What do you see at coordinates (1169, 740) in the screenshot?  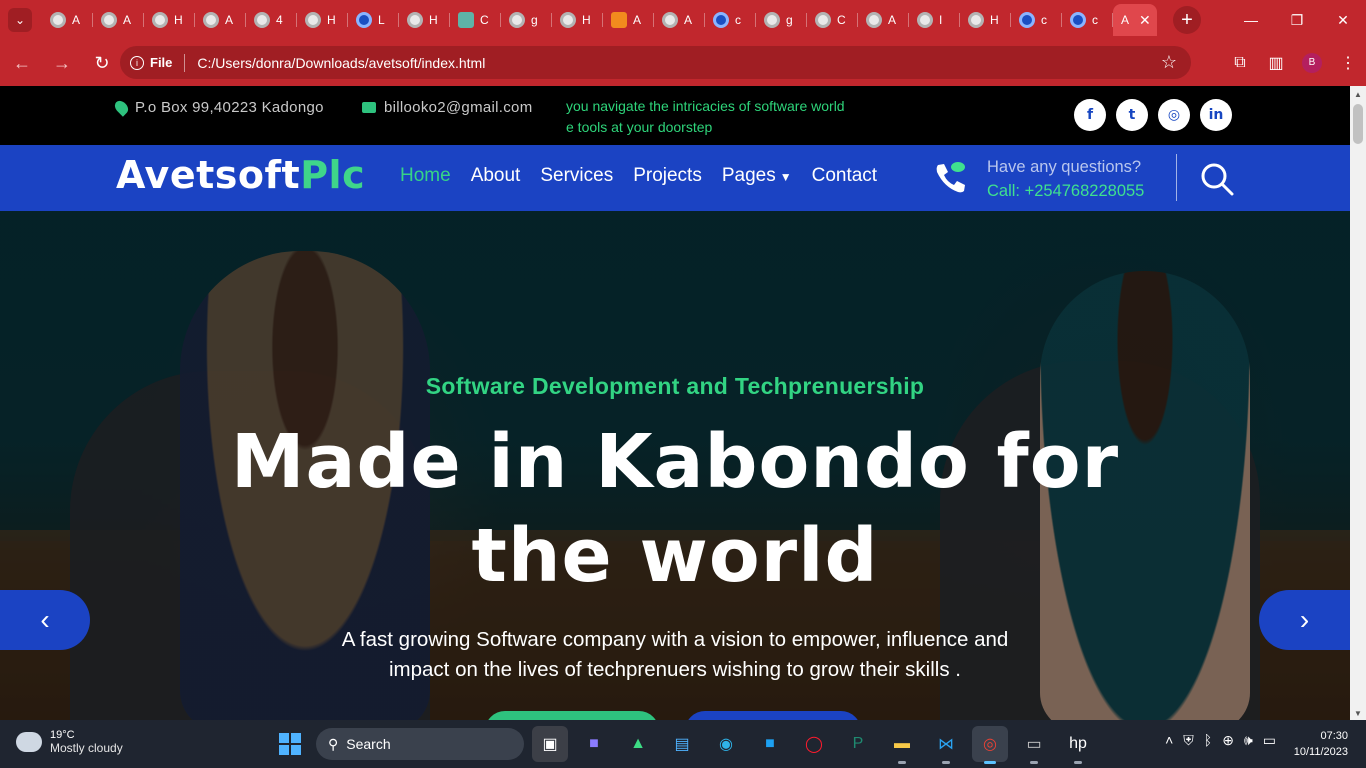 I see `chevron-up-icon: ˄` at bounding box center [1169, 740].